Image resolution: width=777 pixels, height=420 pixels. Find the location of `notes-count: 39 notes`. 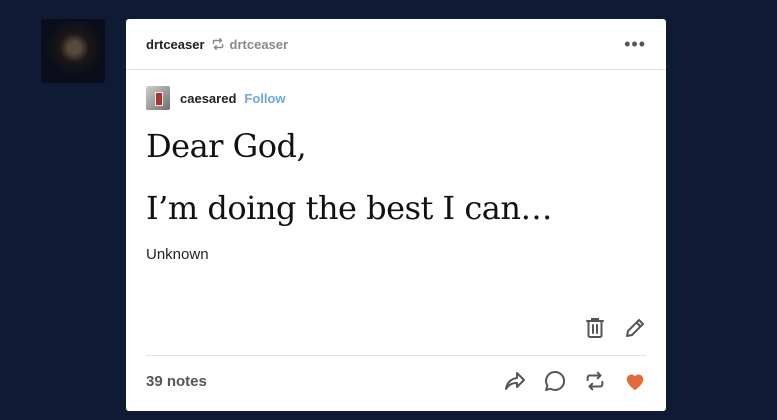

notes-count: 39 notes is located at coordinates (176, 381).